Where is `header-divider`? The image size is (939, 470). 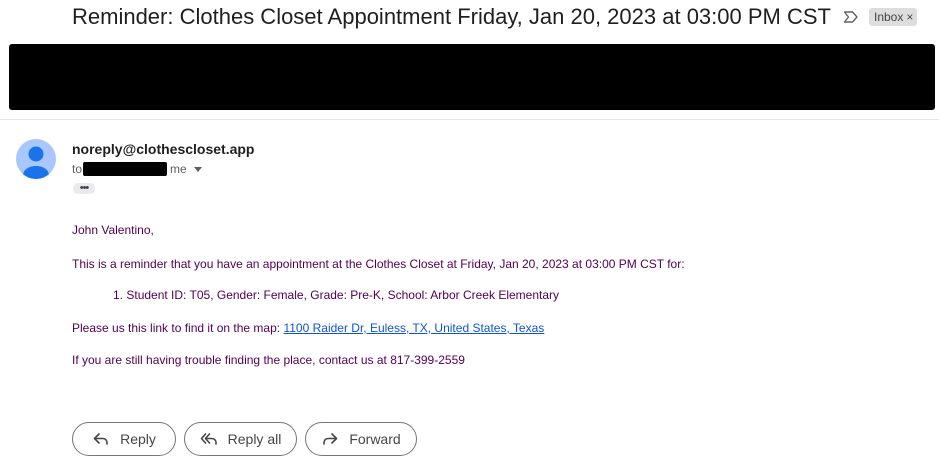 header-divider is located at coordinates (469, 119).